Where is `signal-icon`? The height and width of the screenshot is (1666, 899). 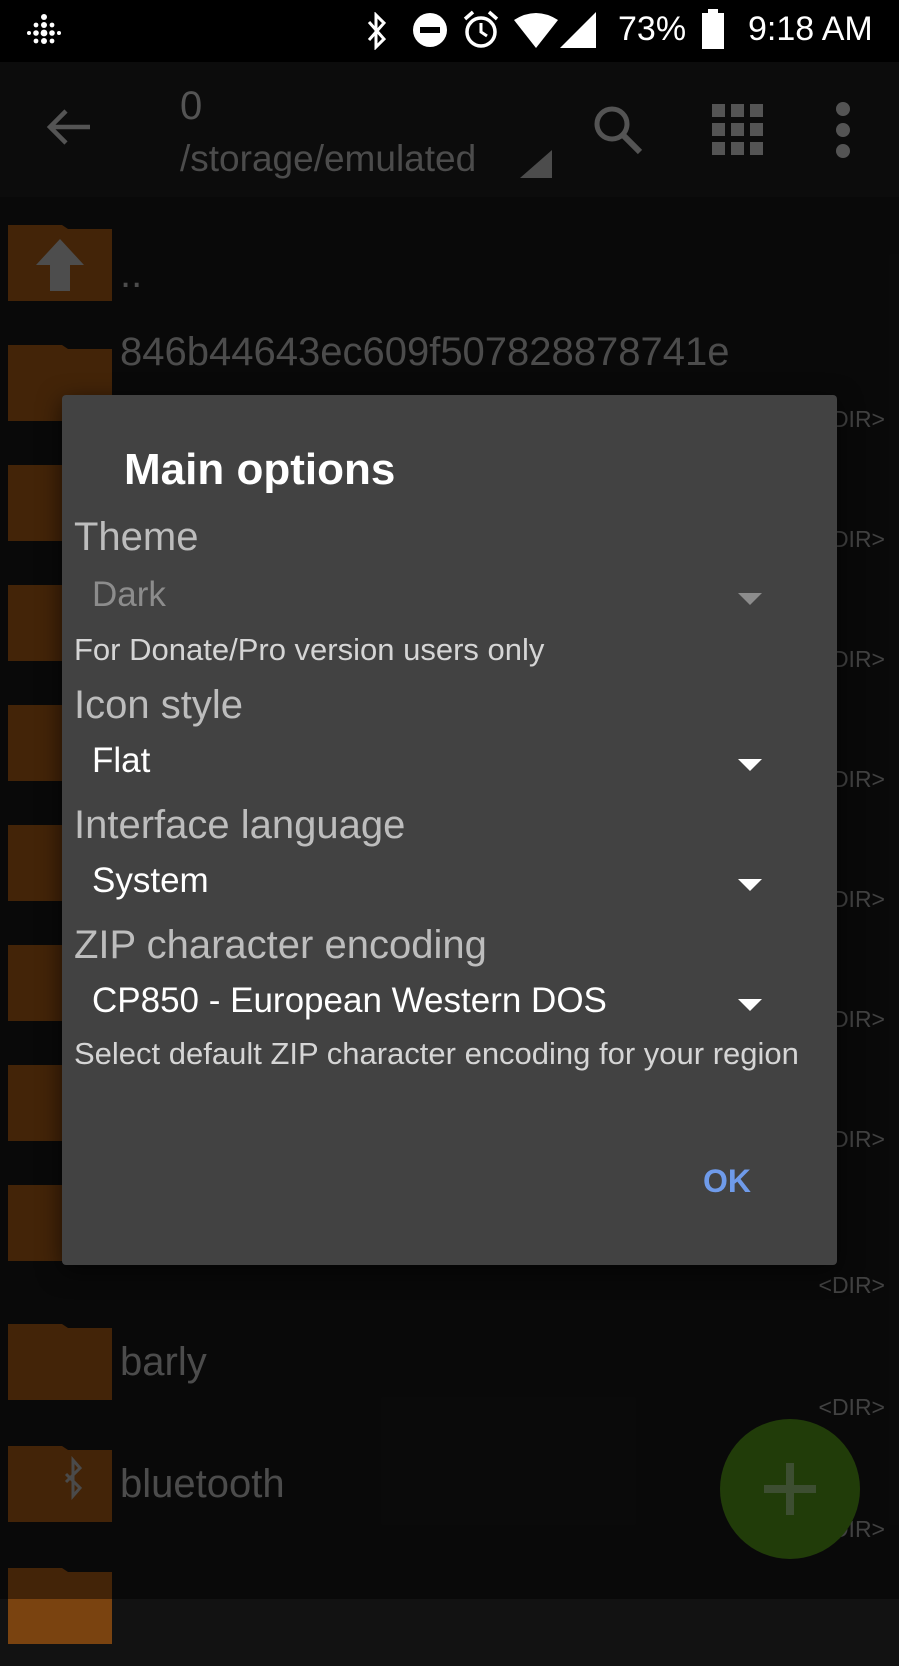
signal-icon is located at coordinates (578, 30).